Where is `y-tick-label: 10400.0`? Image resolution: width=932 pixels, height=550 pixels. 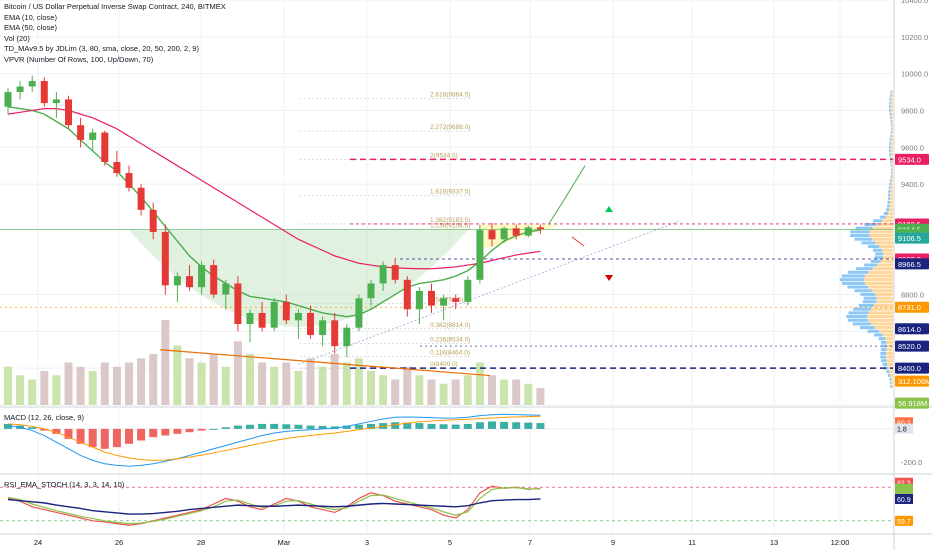 y-tick-label: 10400.0 is located at coordinates (914, 2).